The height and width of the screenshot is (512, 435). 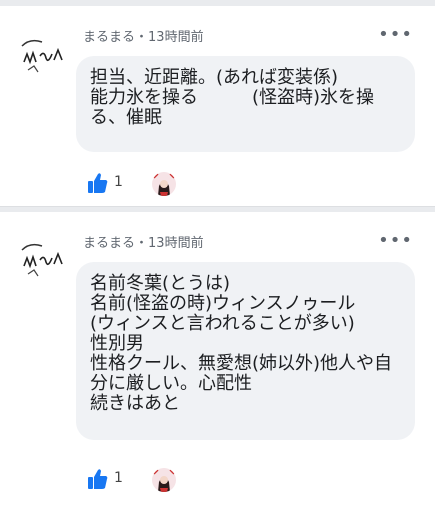 What do you see at coordinates (245, 104) in the screenshot?
I see `comment-text: 担当、近距離。(あれば変装係) 能力氷を操る (怪盗時)氷を操る、催眠` at bounding box center [245, 104].